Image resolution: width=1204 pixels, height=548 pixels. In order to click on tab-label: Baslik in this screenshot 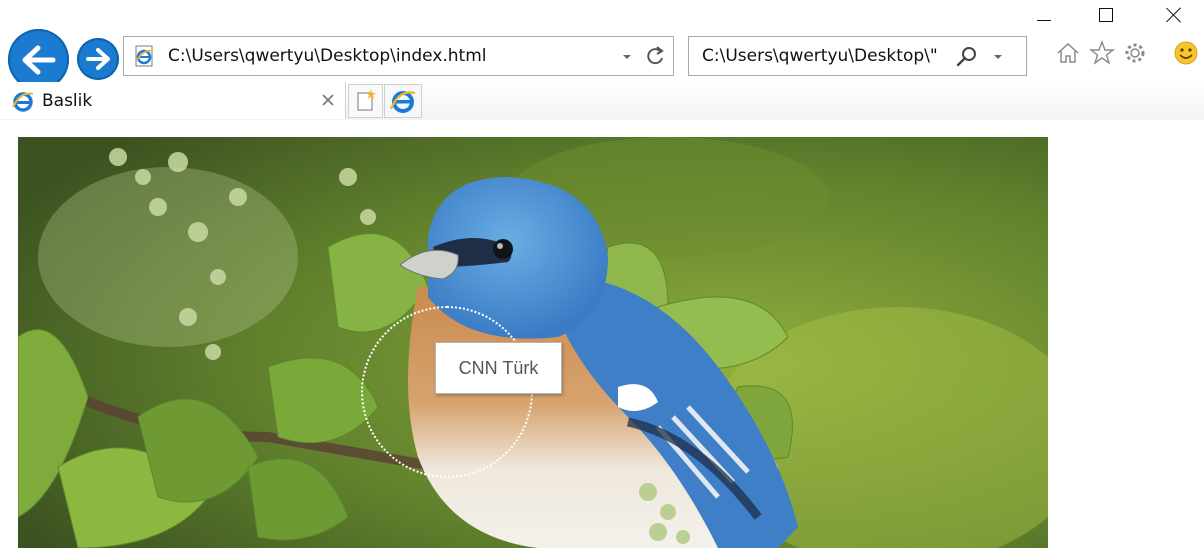, I will do `click(67, 101)`.